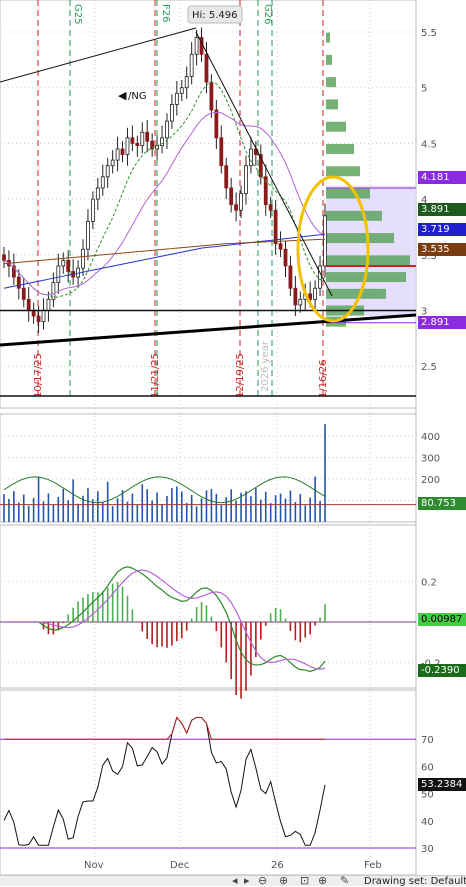  What do you see at coordinates (262, 880) in the screenshot?
I see `zoom-out-icon: ⊖` at bounding box center [262, 880].